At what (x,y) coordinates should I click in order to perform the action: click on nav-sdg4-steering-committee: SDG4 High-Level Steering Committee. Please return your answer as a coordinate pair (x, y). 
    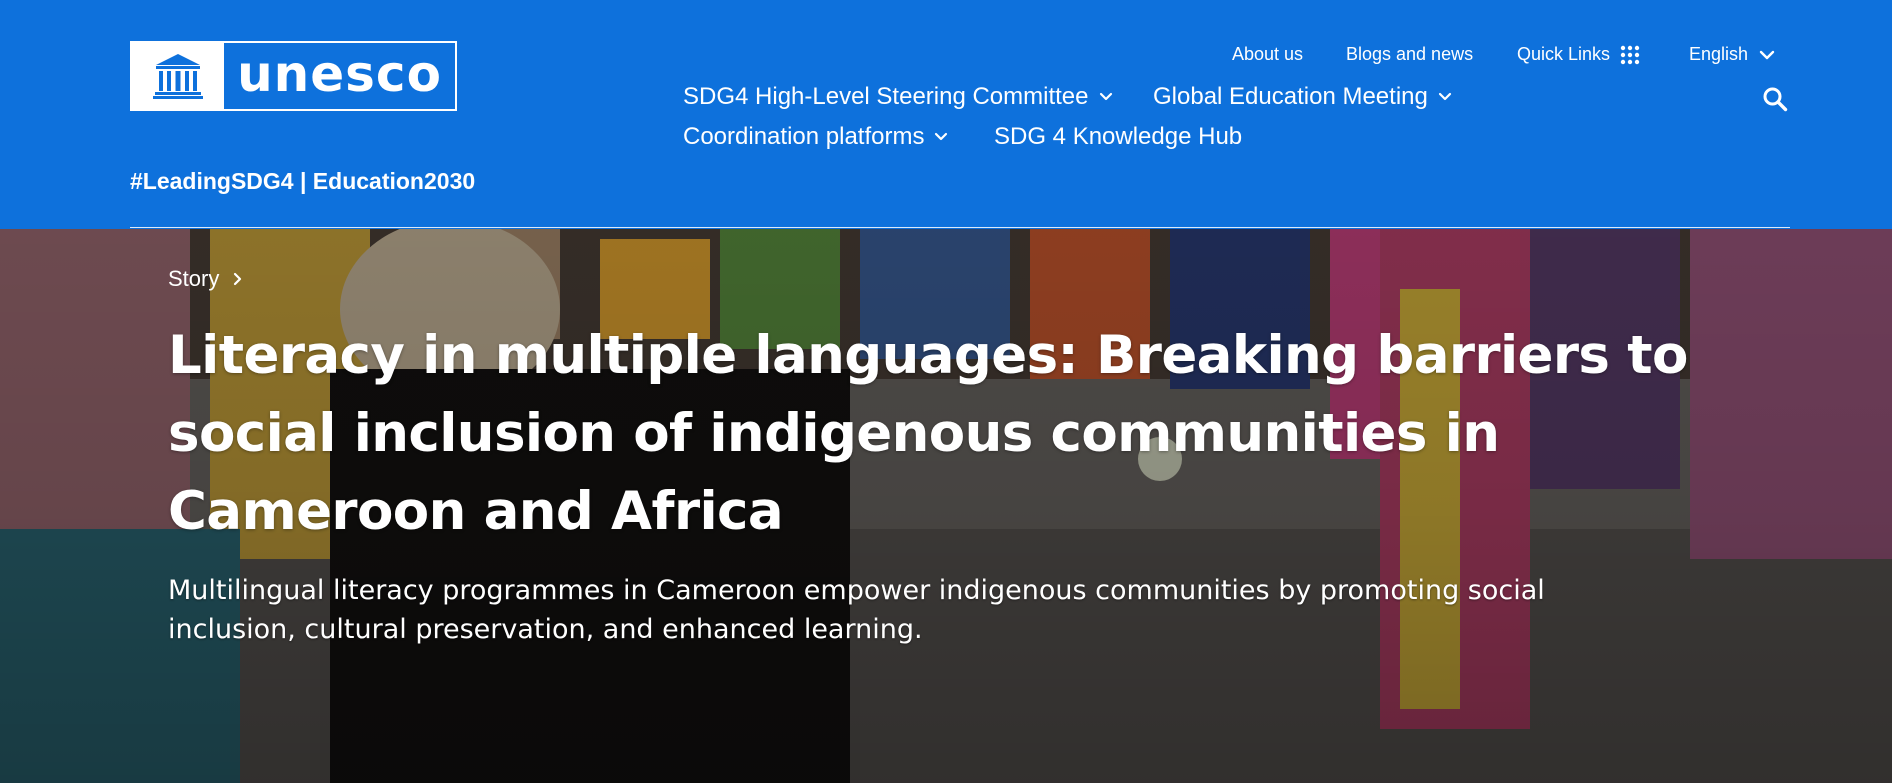
    Looking at the image, I should click on (898, 97).